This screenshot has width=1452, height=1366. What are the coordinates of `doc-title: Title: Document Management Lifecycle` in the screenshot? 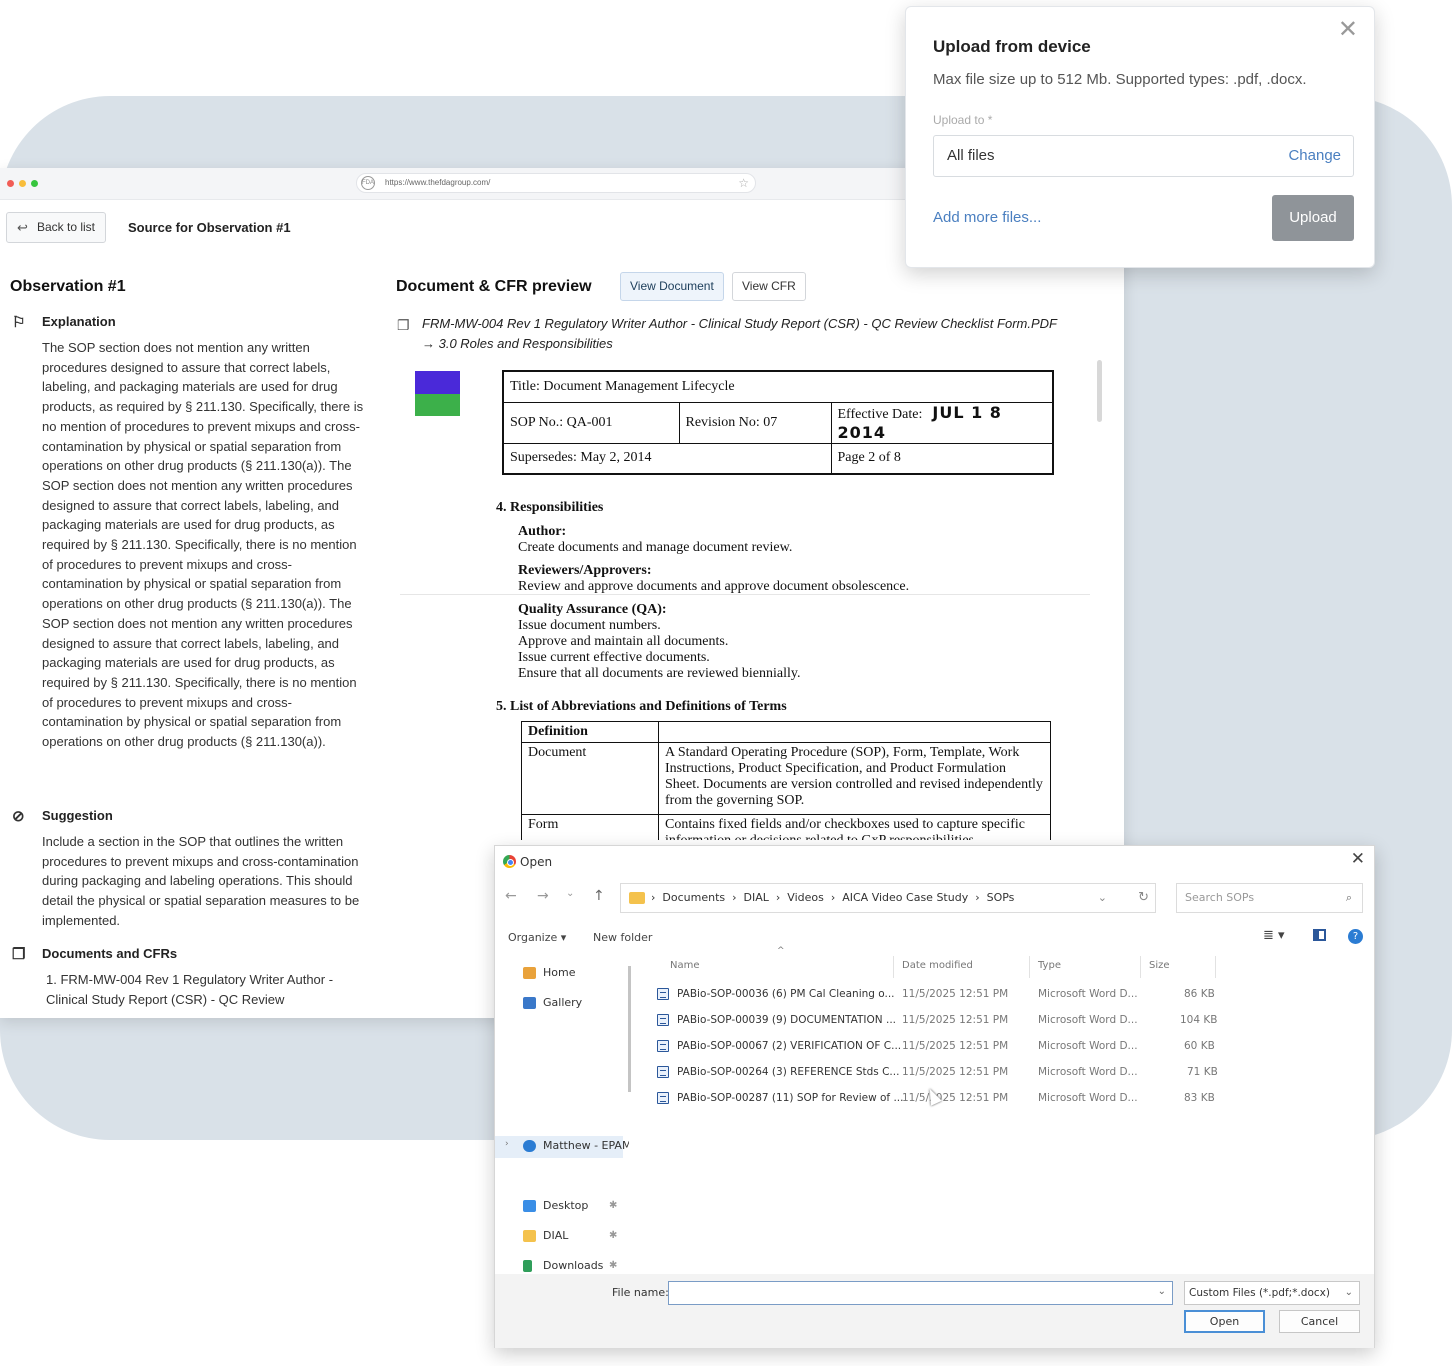 It's located at (778, 386).